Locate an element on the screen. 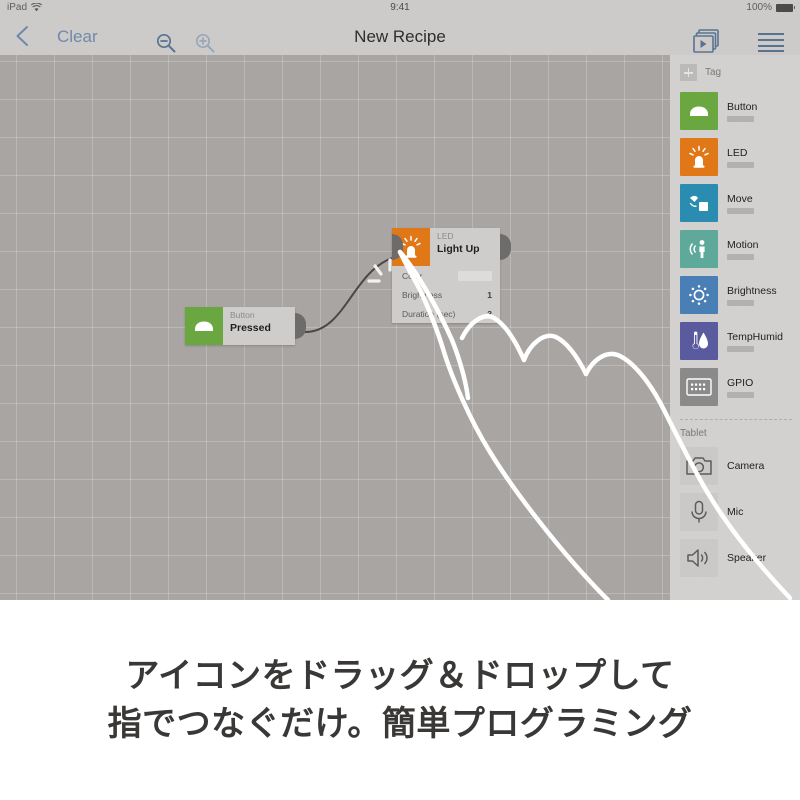  param-row-duration: Duration (sec) 3 is located at coordinates (446, 313).